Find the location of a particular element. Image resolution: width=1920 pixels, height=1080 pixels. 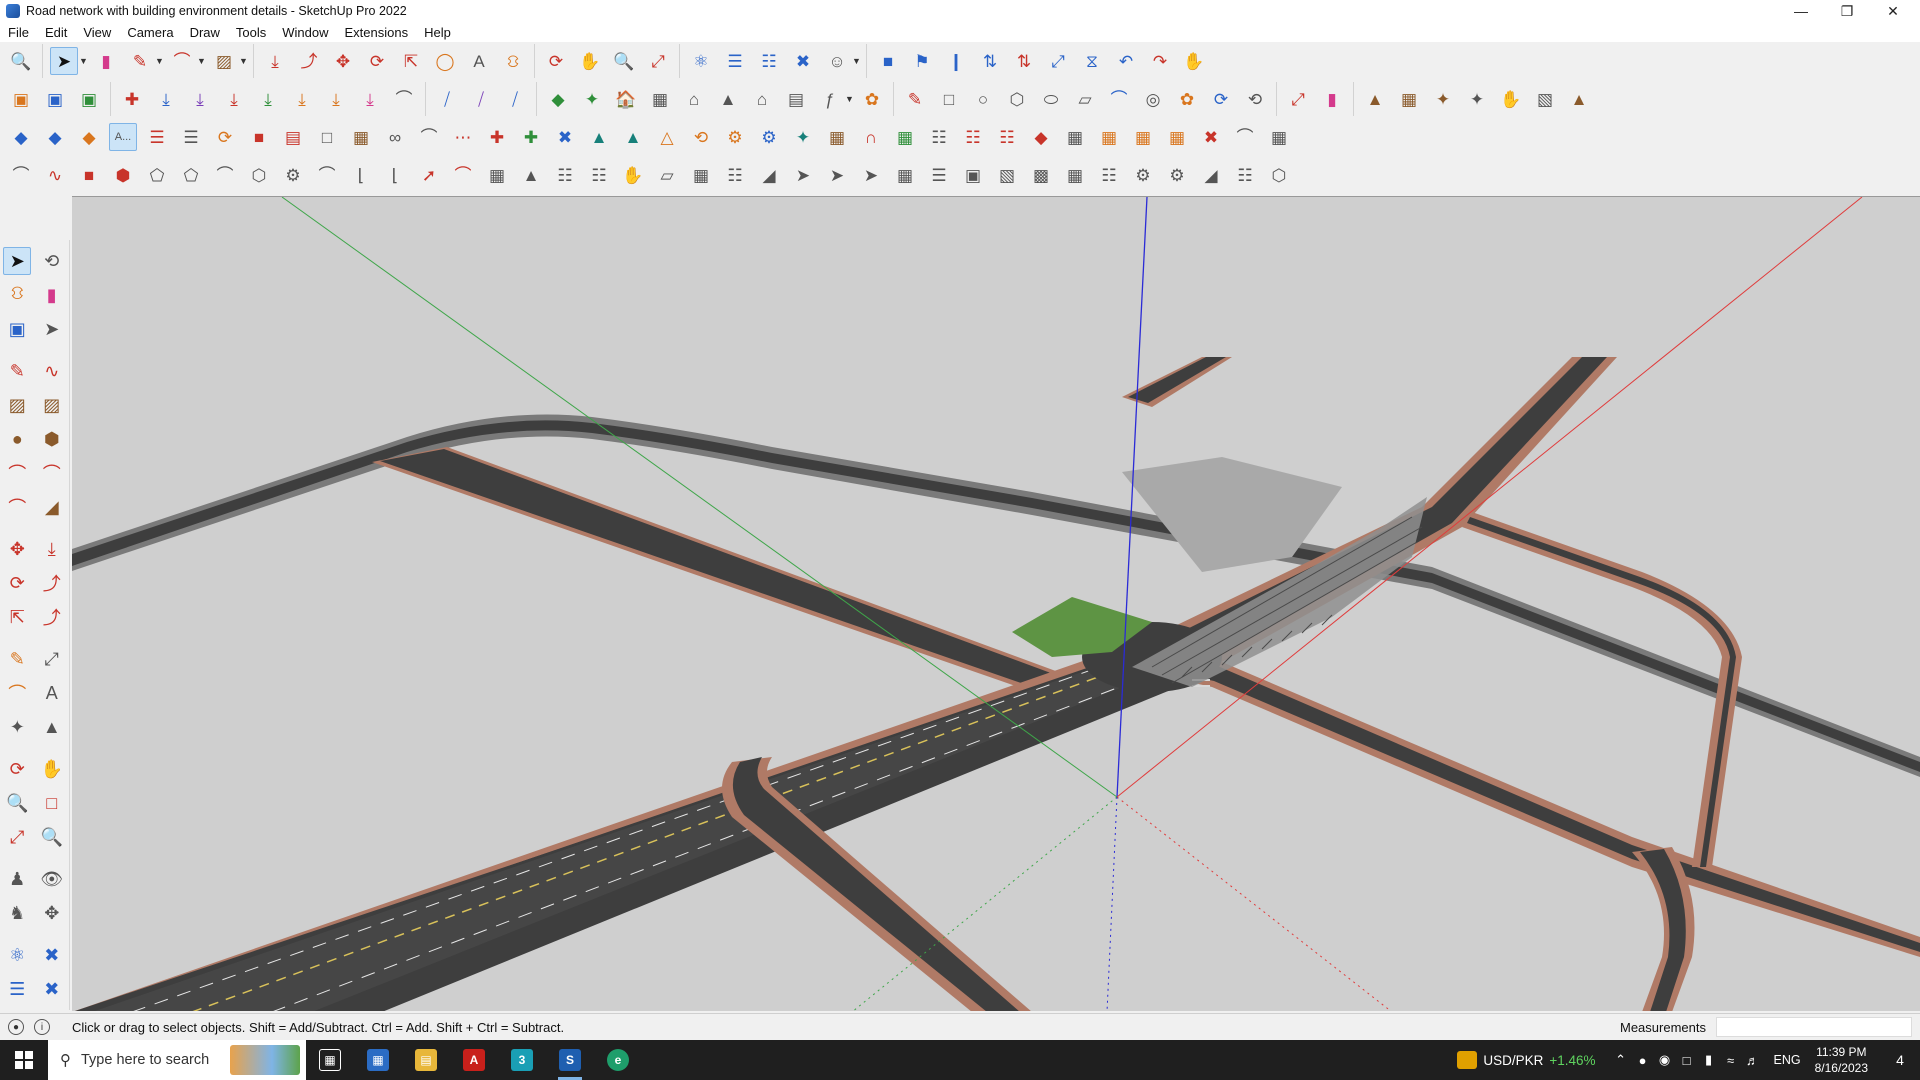

hatch-5-icon: ⚙ is located at coordinates (1143, 175).